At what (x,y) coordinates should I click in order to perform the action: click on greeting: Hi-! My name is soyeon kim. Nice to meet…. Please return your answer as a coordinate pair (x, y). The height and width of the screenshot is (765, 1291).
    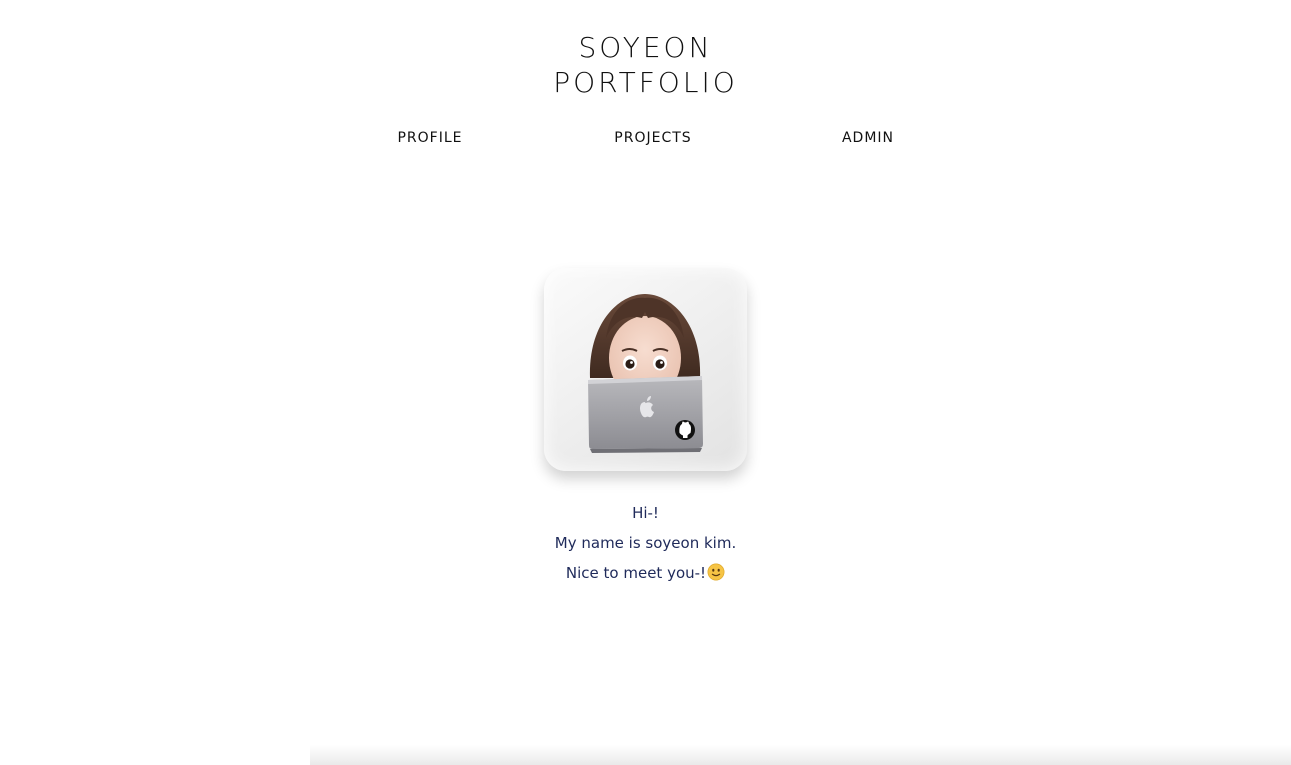
    Looking at the image, I should click on (645, 543).